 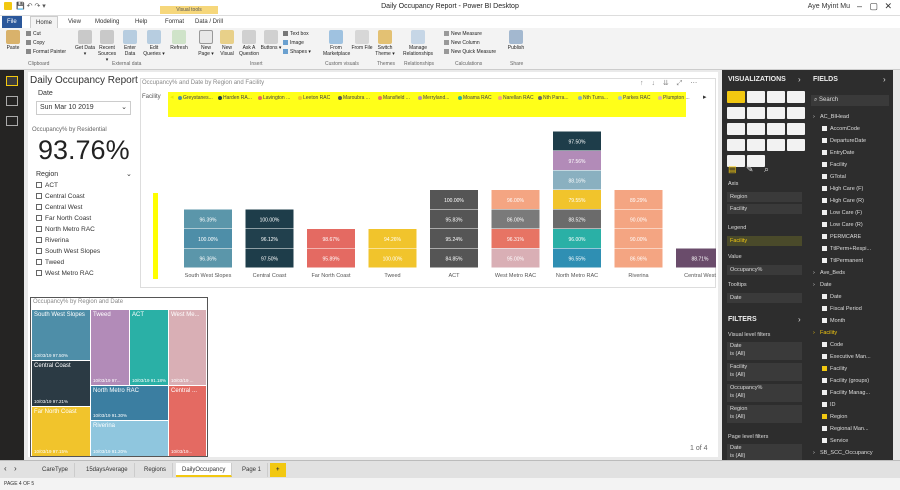 What do you see at coordinates (362, 40) in the screenshot?
I see `from-file-button: From File` at bounding box center [362, 40].